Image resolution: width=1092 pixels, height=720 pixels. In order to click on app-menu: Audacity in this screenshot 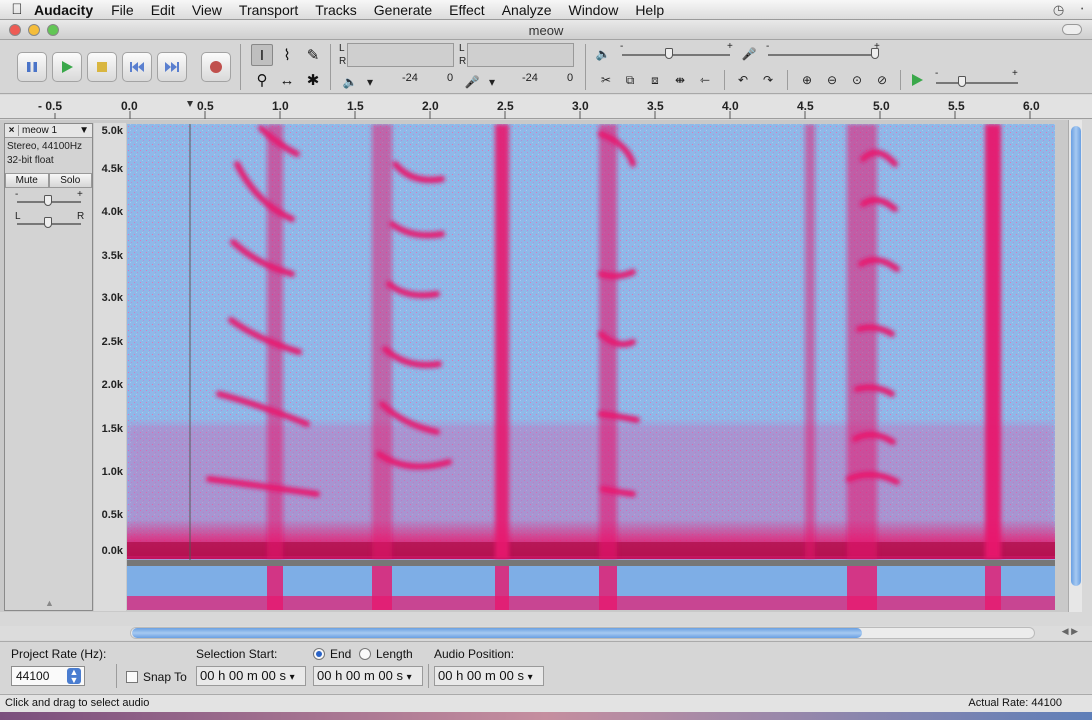, I will do `click(63, 10)`.